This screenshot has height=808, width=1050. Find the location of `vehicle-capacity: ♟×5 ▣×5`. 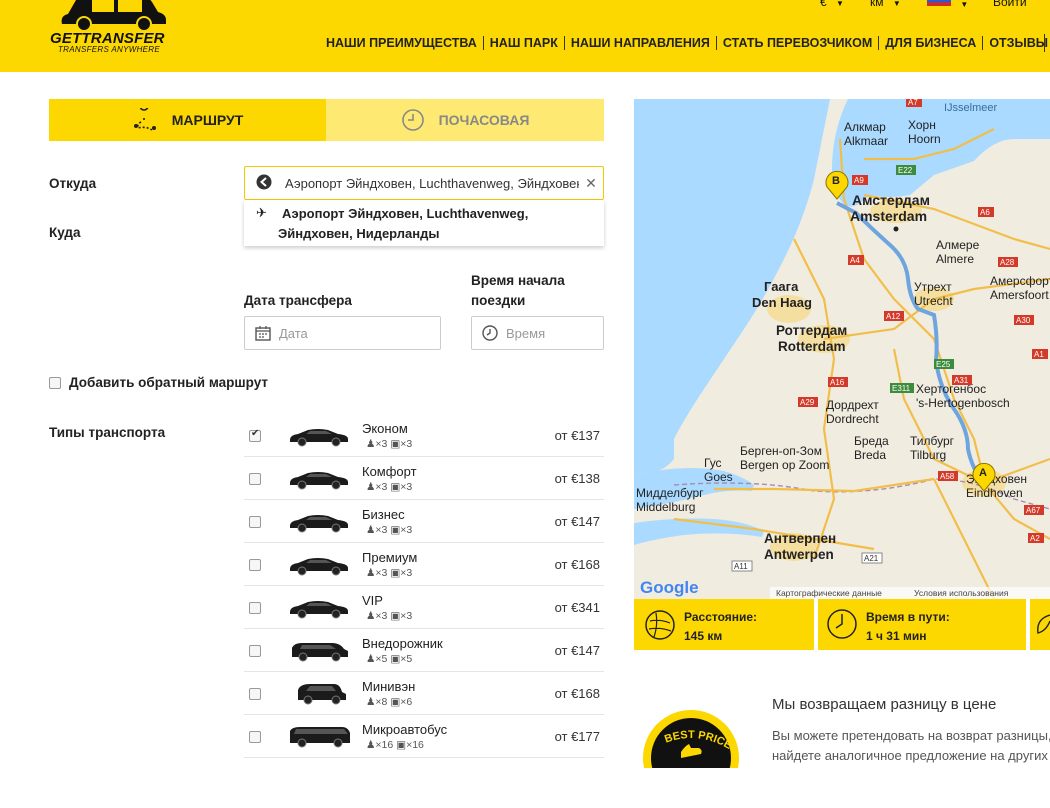

vehicle-capacity: ♟×5 ▣×5 is located at coordinates (389, 659).